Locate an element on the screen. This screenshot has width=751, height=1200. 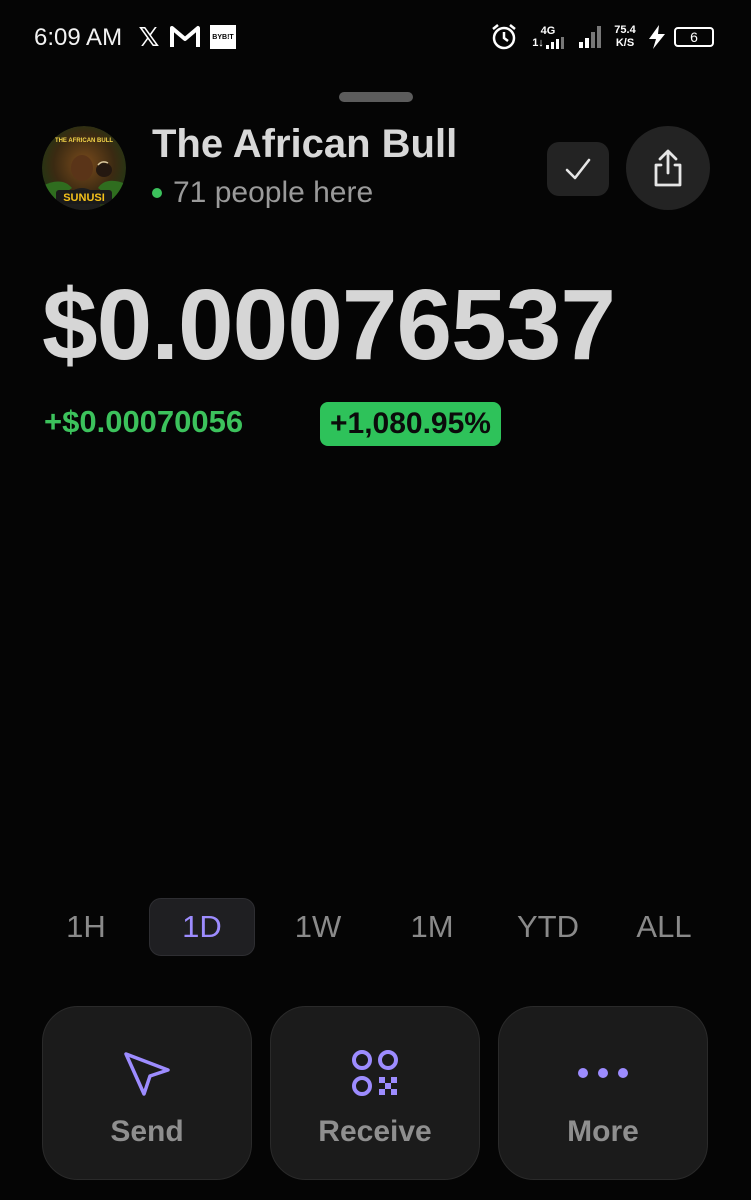
send-icon is located at coordinates (147, 1073).